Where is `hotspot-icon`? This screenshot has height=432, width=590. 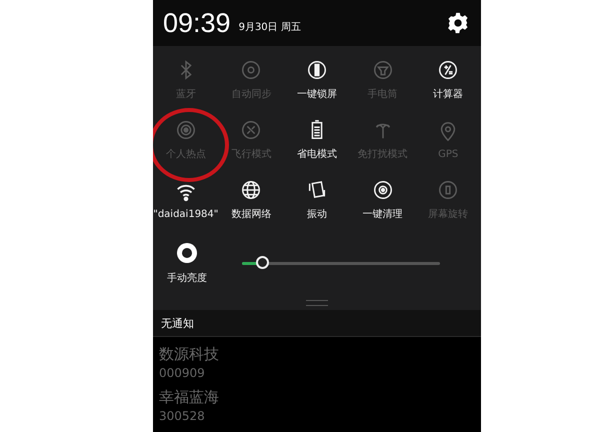 hotspot-icon is located at coordinates (185, 130).